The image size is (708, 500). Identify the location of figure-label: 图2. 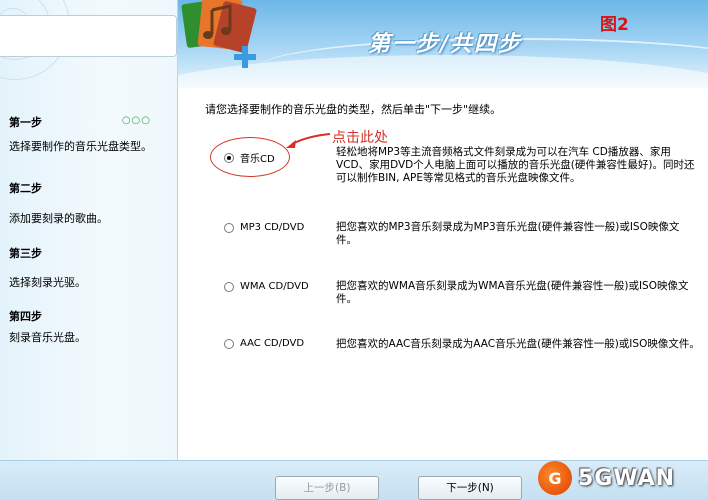
(614, 25).